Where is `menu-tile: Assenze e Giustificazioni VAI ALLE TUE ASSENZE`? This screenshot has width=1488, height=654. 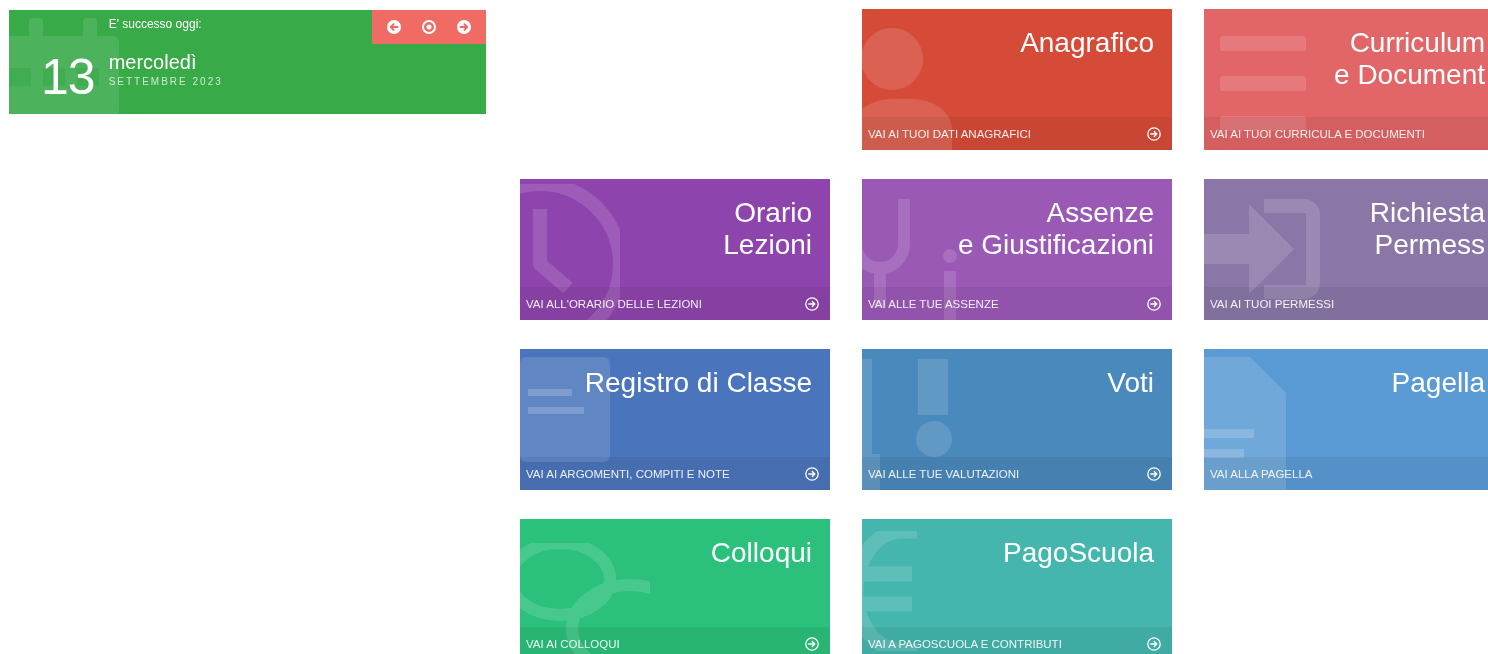 menu-tile: Assenze e Giustificazioni VAI ALLE TUE ASSENZE is located at coordinates (1017, 249).